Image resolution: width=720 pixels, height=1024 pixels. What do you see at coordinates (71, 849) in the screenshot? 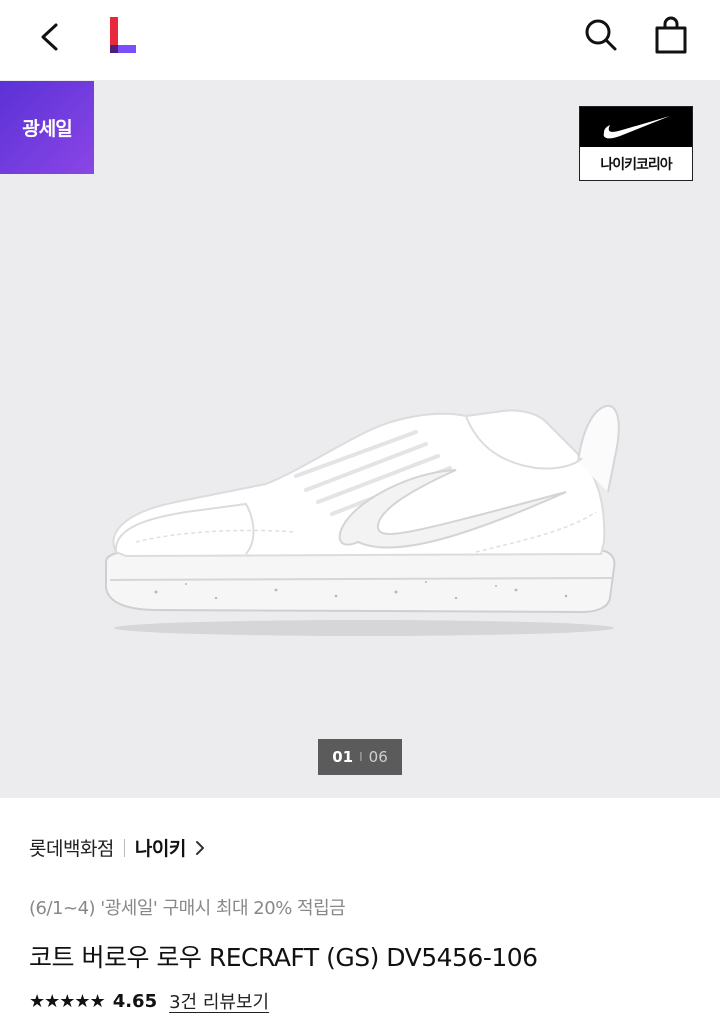
I see `store-name: 롯데백화점` at bounding box center [71, 849].